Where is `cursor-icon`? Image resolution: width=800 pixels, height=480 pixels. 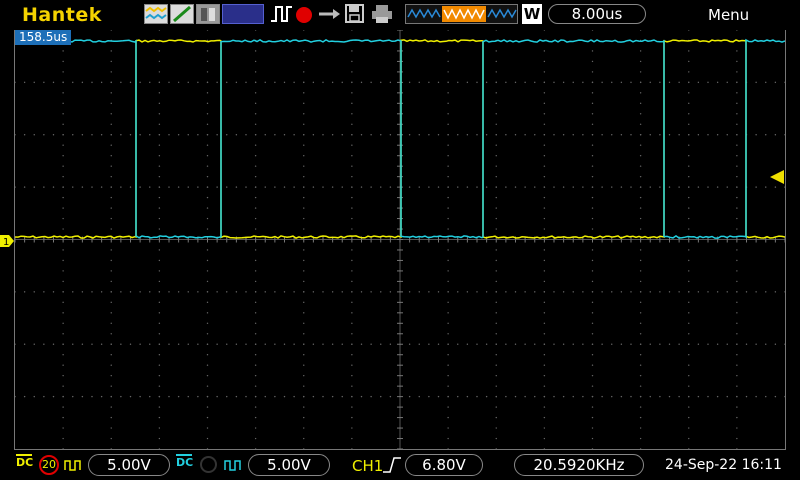 cursor-icon is located at coordinates (208, 14).